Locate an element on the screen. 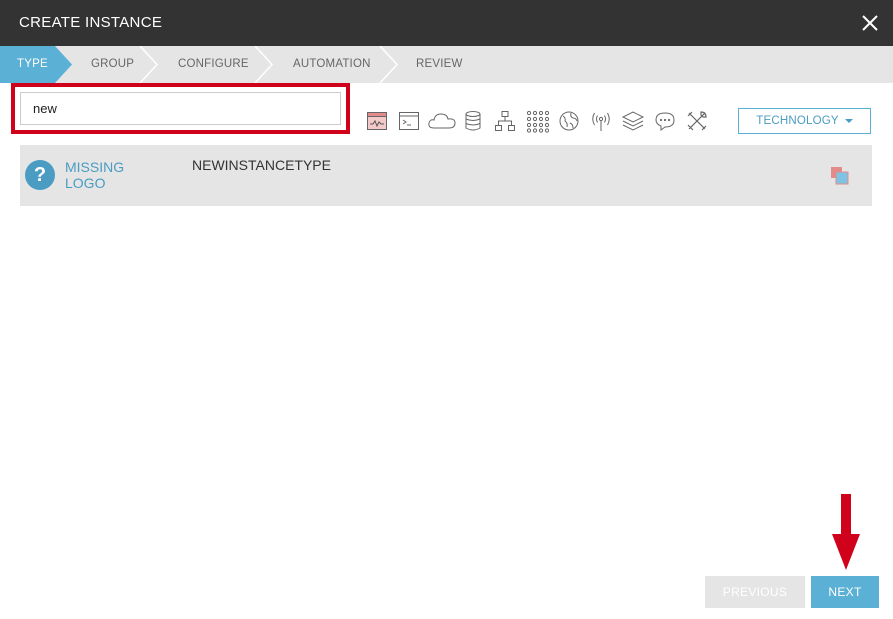 This screenshot has width=893, height=619. database-icon is located at coordinates (473, 121).